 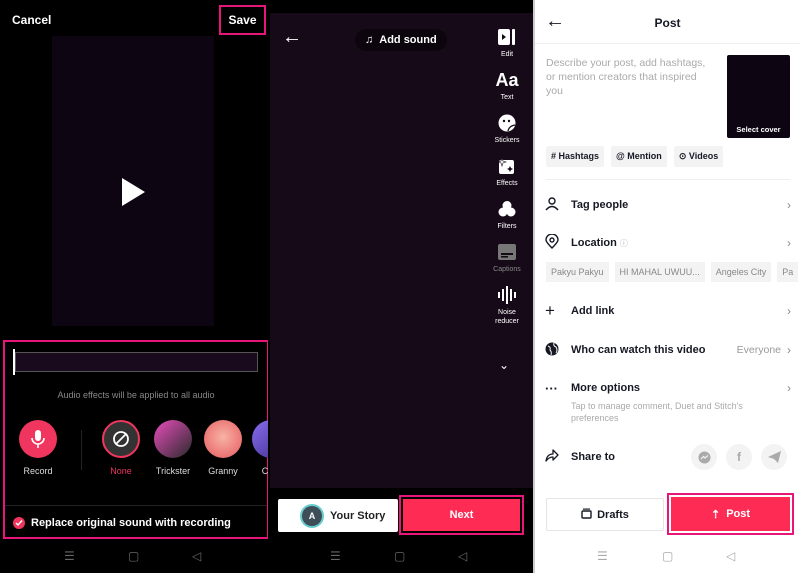 I want to click on tool-label: Text, so click(x=507, y=97).